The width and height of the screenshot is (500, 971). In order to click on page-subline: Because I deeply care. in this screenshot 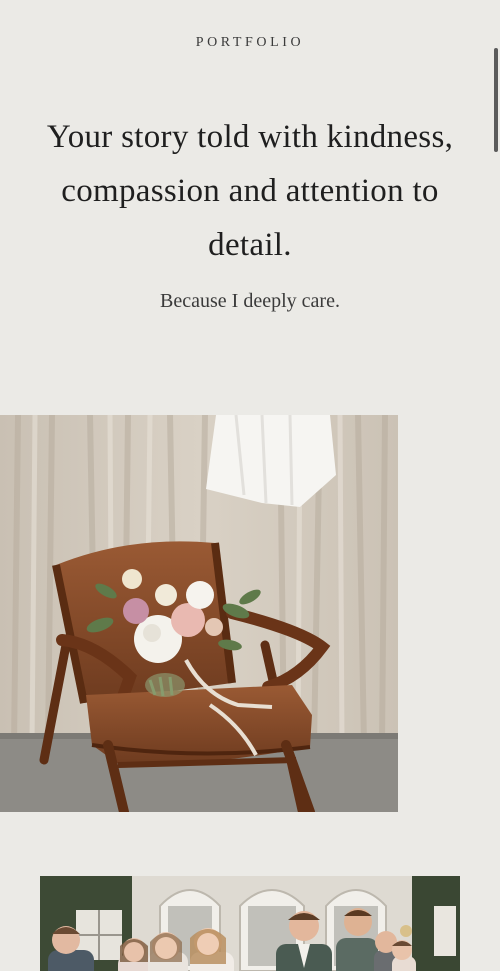, I will do `click(250, 301)`.